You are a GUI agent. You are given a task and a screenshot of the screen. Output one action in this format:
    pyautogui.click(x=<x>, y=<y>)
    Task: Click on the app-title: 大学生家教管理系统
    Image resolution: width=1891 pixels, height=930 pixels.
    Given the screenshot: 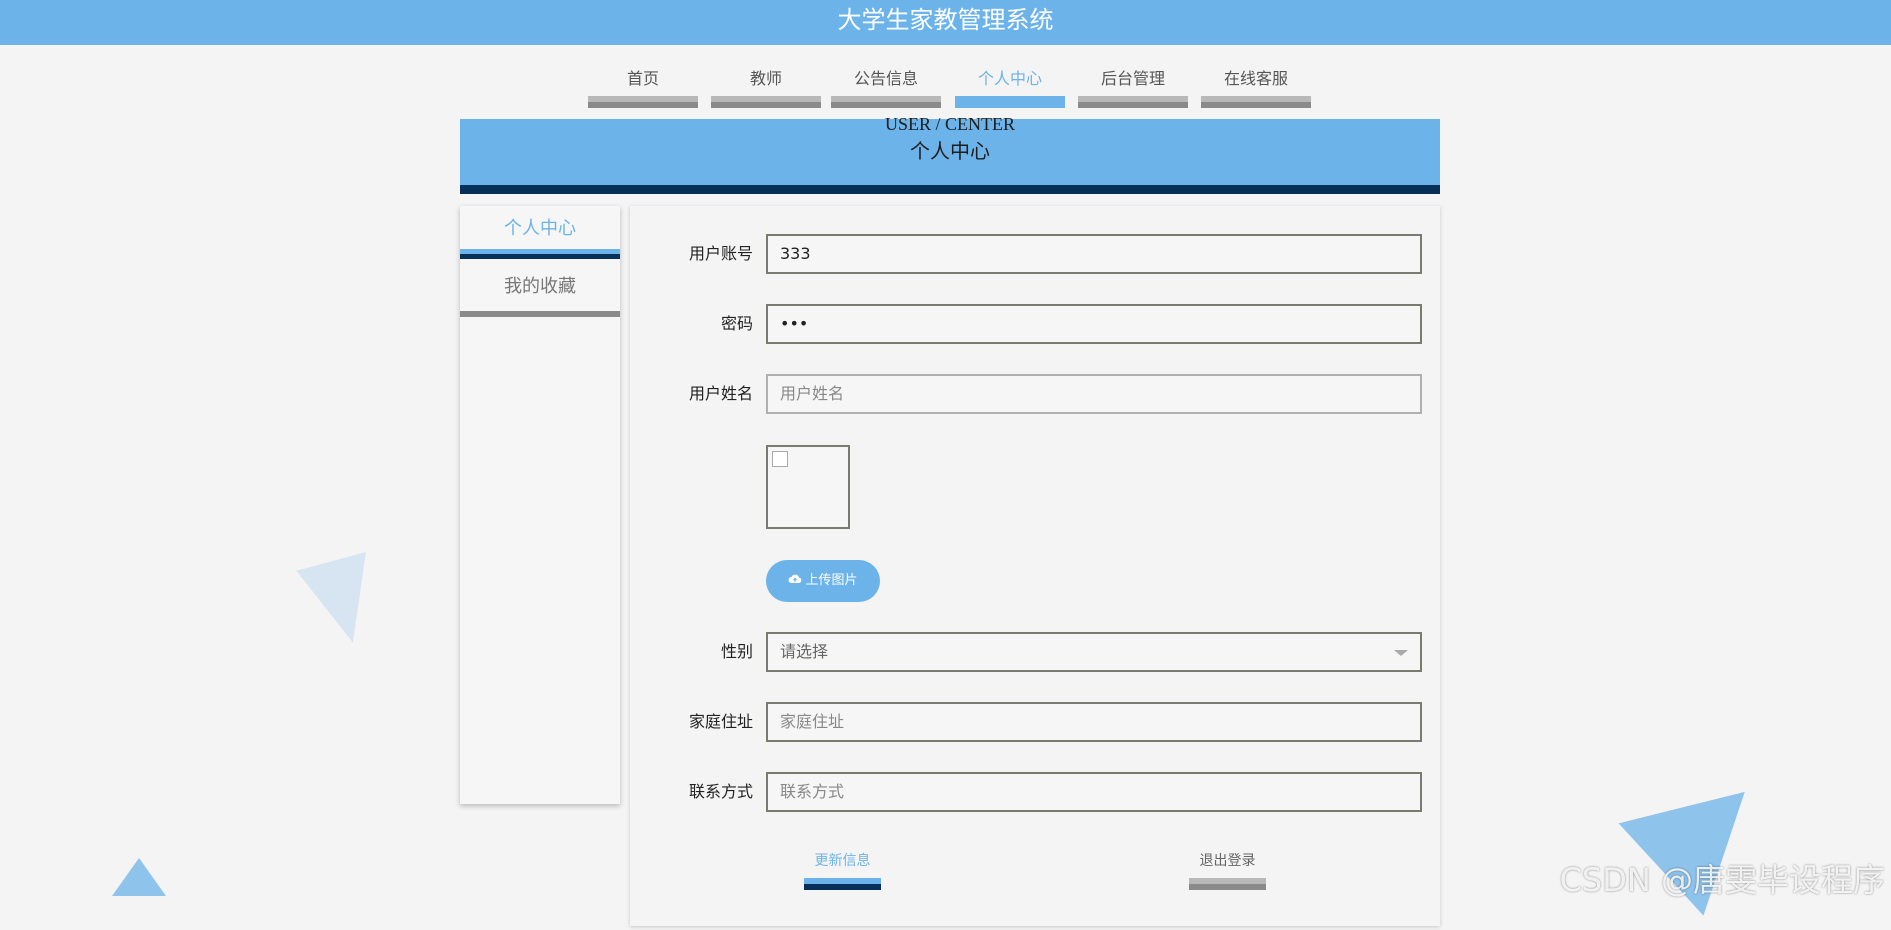 What is the action you would take?
    pyautogui.click(x=945, y=20)
    